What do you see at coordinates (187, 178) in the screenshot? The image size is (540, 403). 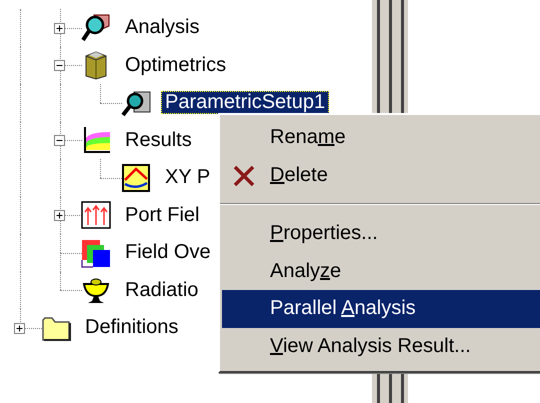 I see `tree-item: XY P` at bounding box center [187, 178].